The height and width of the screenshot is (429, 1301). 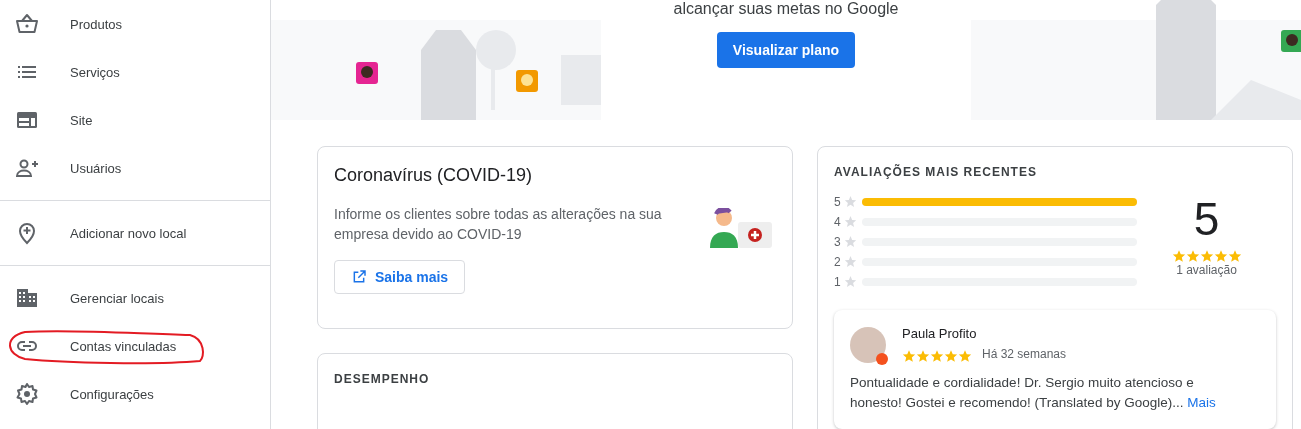 What do you see at coordinates (135, 24) in the screenshot?
I see `sidebar-item: Produtos` at bounding box center [135, 24].